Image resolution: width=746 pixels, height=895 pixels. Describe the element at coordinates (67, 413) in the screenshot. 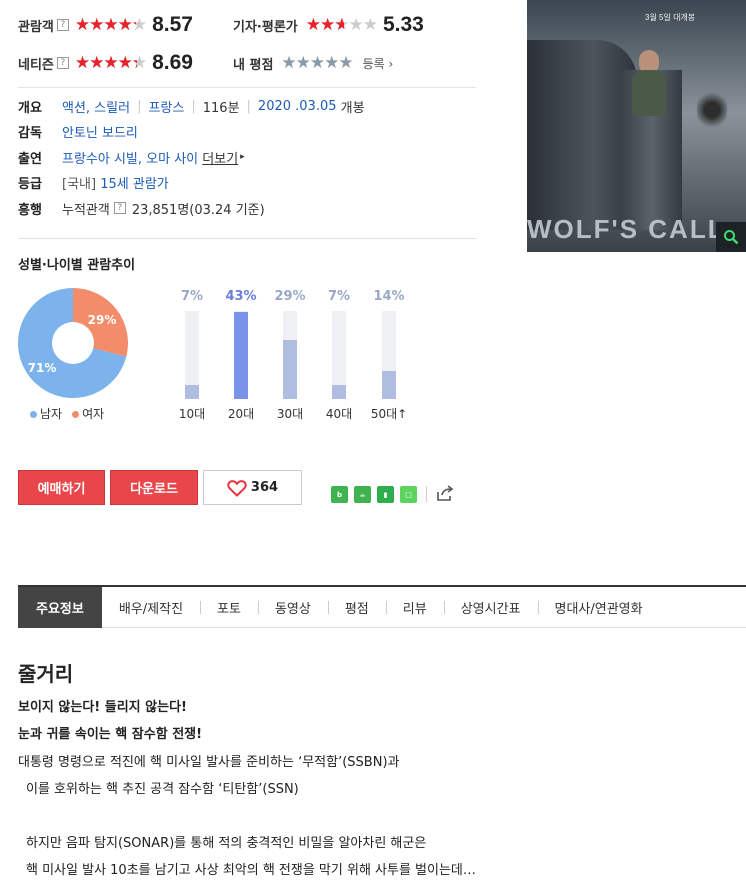

I see `gender-legend: 남자 여자` at that location.